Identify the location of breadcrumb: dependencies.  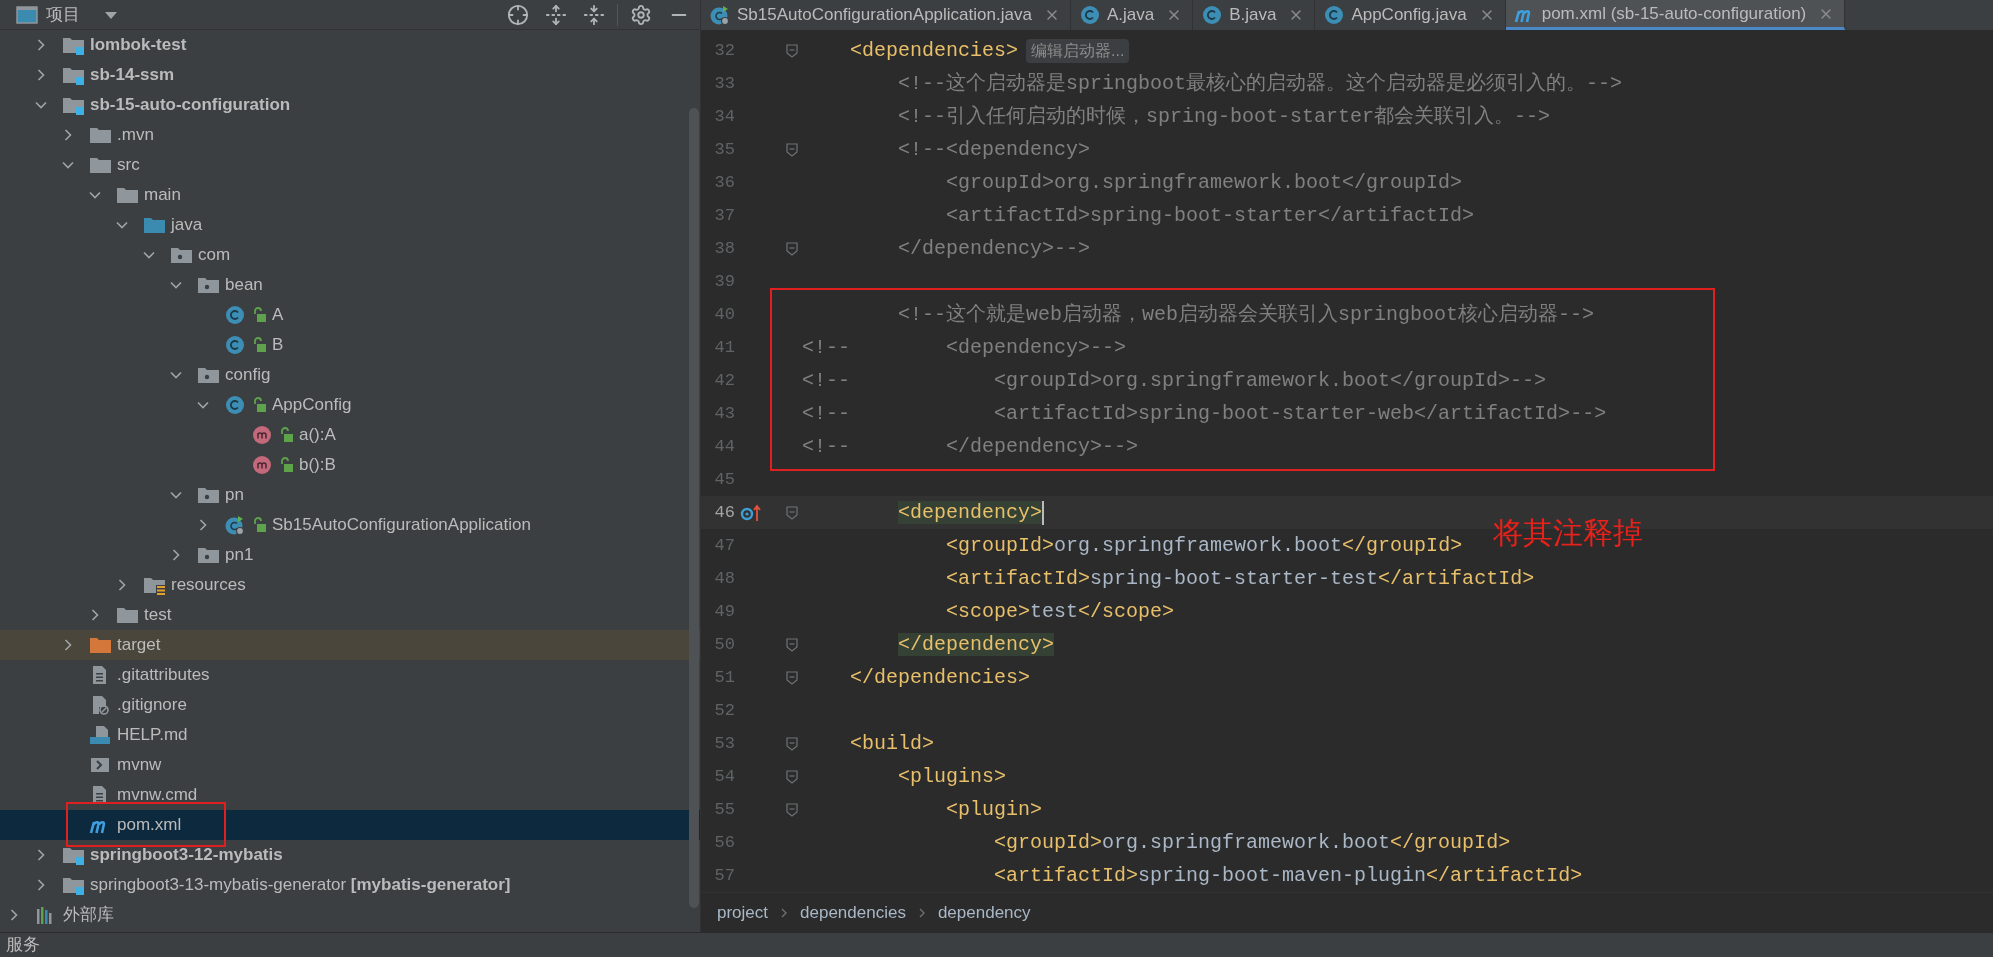
(853, 912).